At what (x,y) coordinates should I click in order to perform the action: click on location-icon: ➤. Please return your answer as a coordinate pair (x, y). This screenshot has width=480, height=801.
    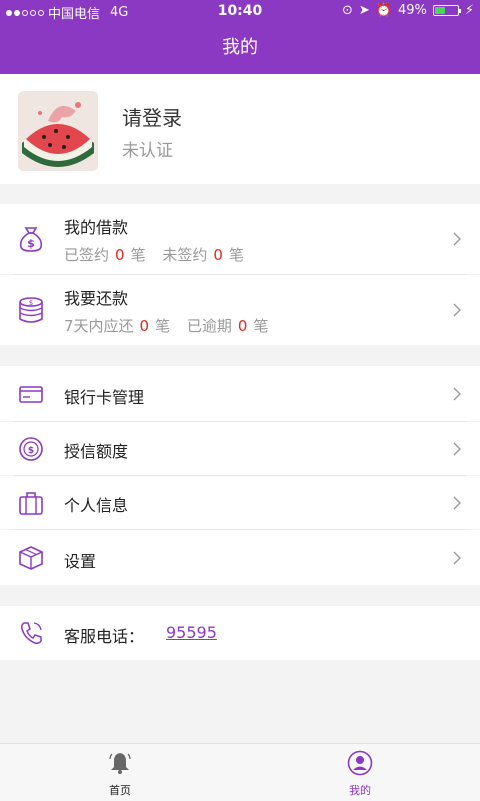
    Looking at the image, I should click on (364, 10).